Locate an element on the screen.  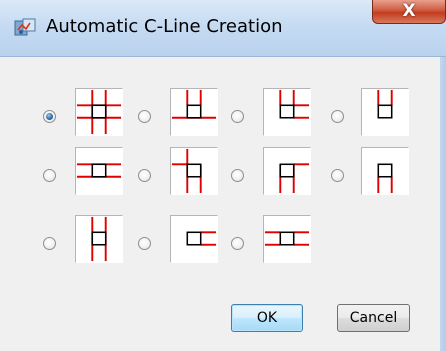
app-icon is located at coordinates (25, 27).